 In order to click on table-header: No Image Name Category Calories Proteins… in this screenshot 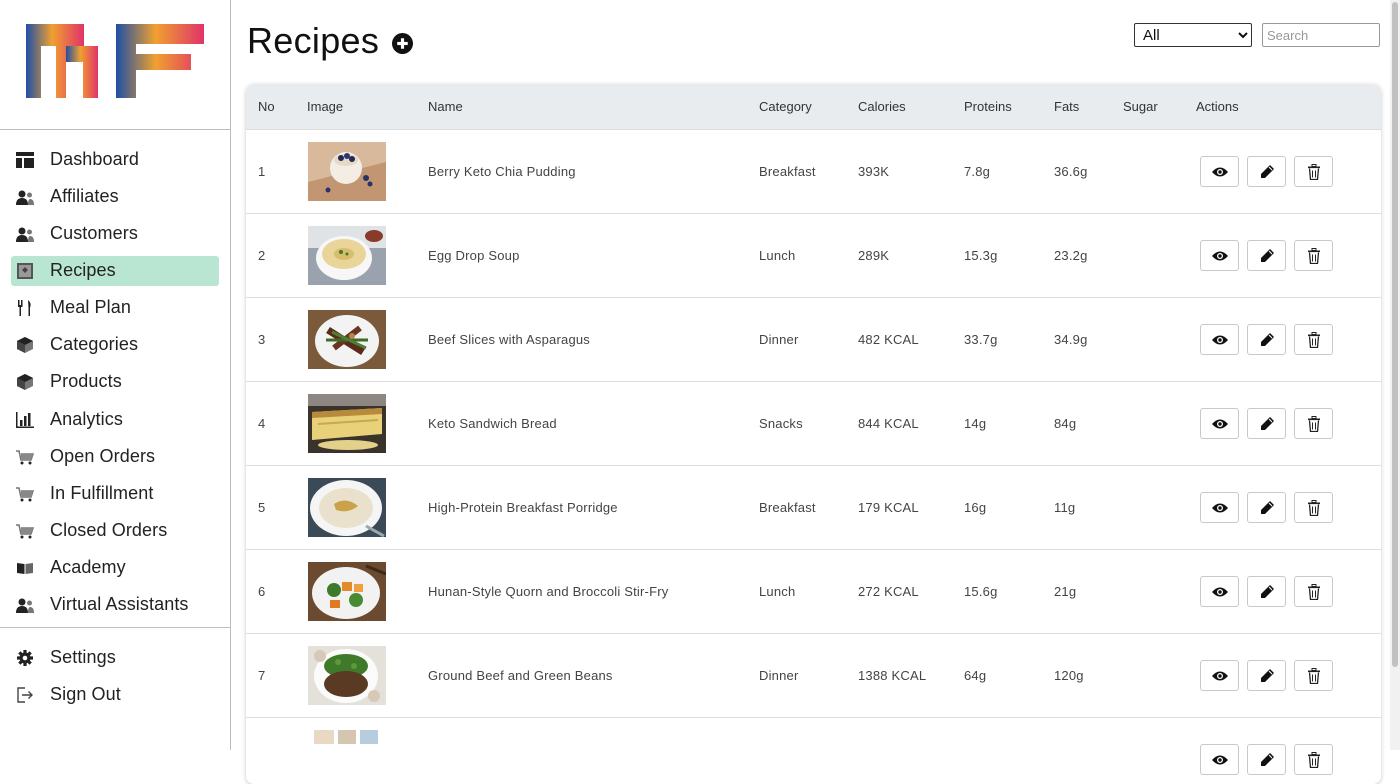, I will do `click(813, 107)`.